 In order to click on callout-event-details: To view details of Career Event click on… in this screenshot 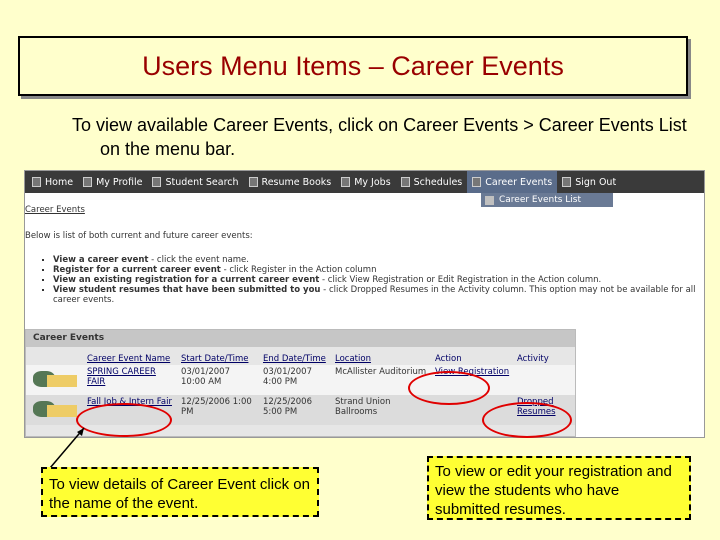, I will do `click(180, 492)`.